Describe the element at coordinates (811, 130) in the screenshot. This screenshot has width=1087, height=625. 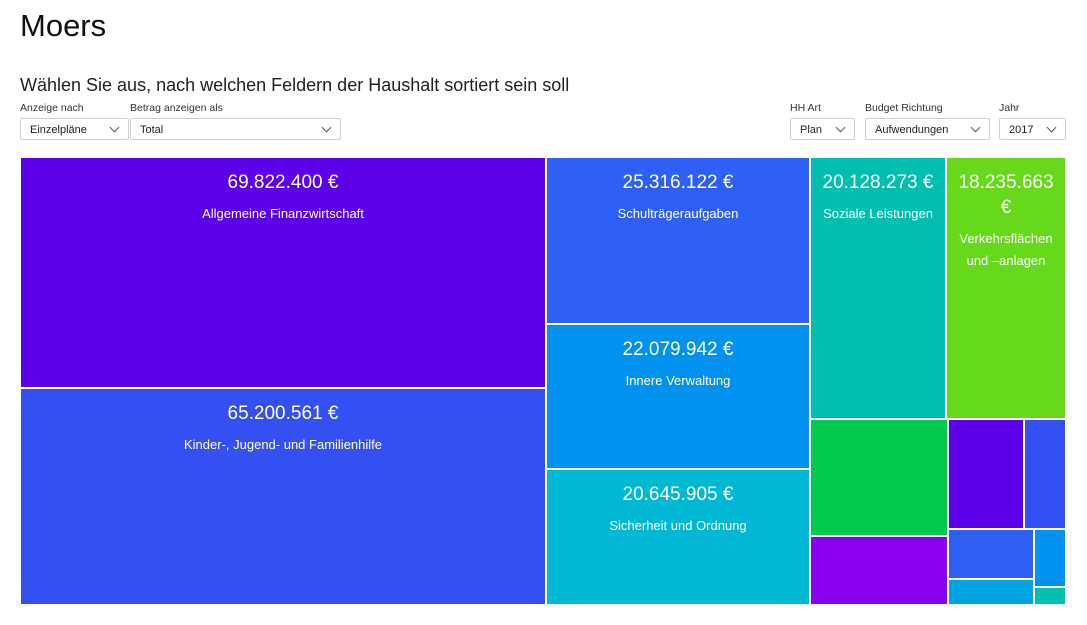
I see `hh-art-value: Plan` at that location.